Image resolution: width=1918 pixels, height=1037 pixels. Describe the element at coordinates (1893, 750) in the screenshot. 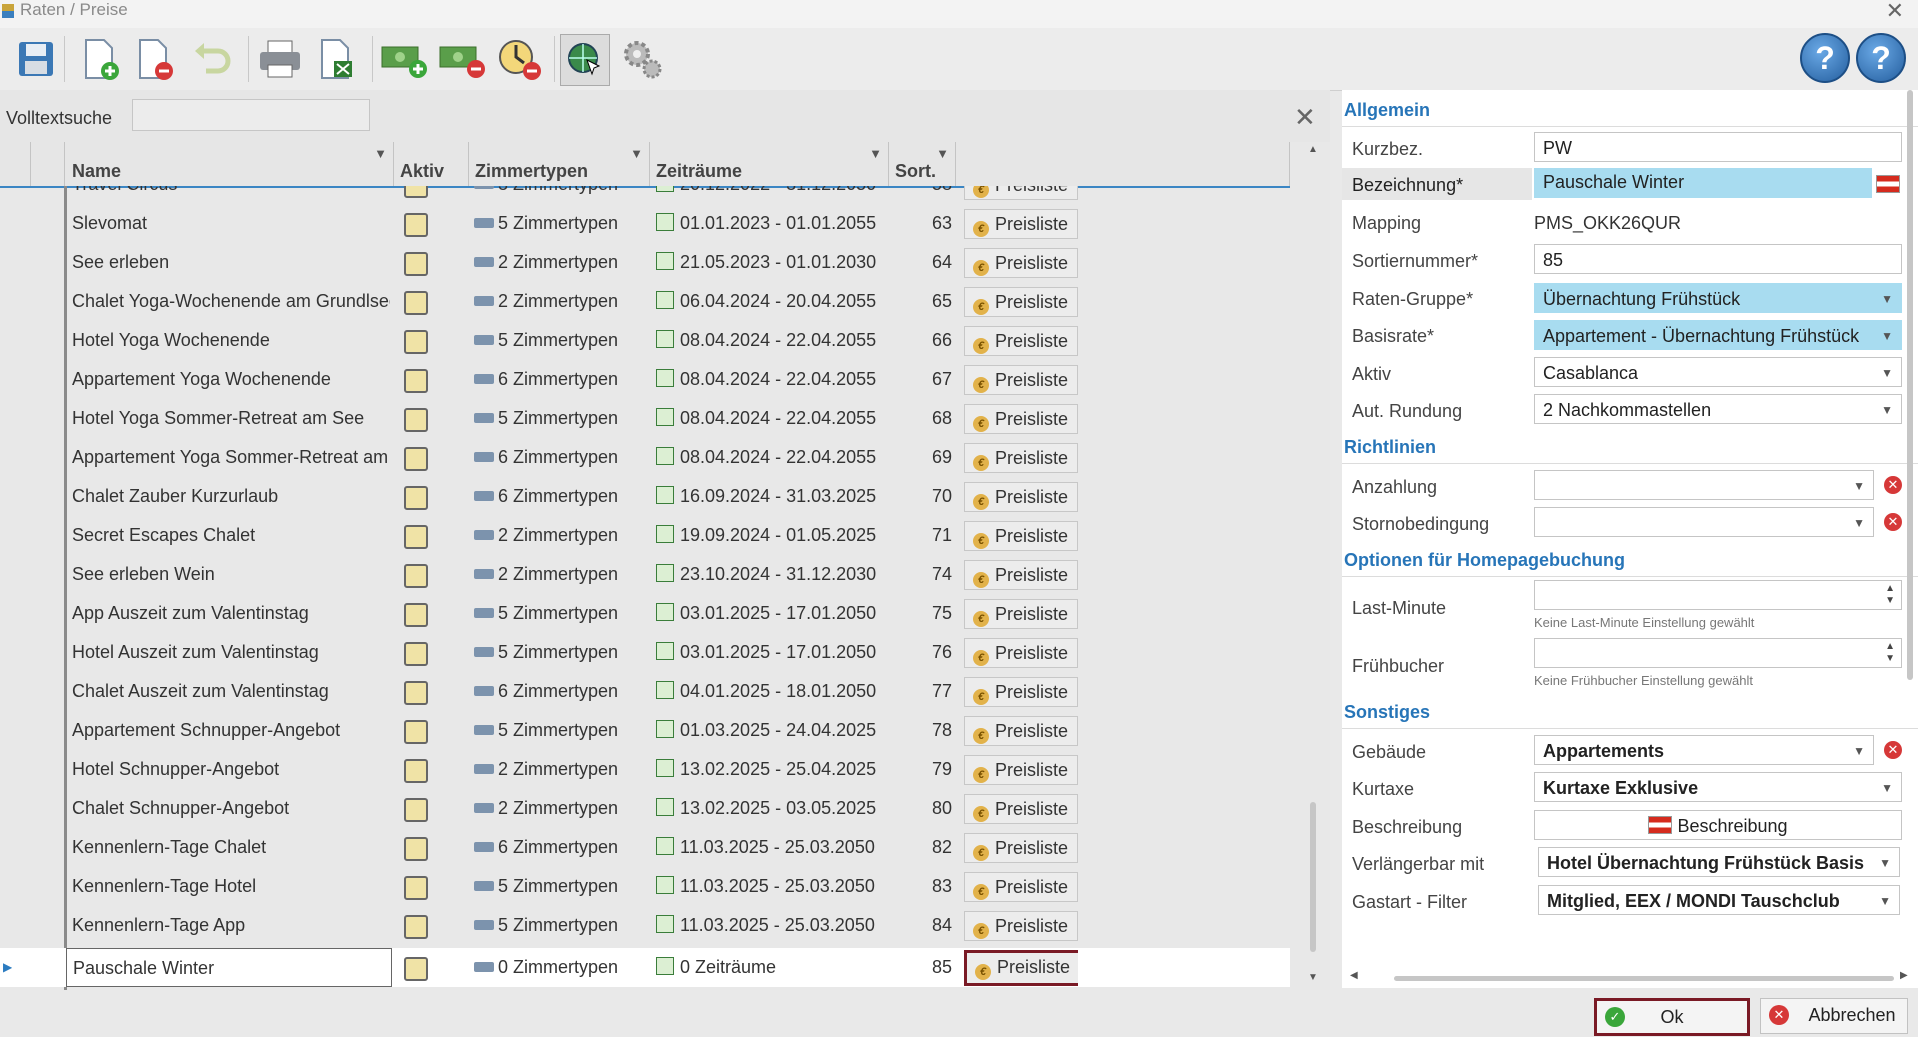

I see `clear-gebaeude-icon: ✕` at that location.